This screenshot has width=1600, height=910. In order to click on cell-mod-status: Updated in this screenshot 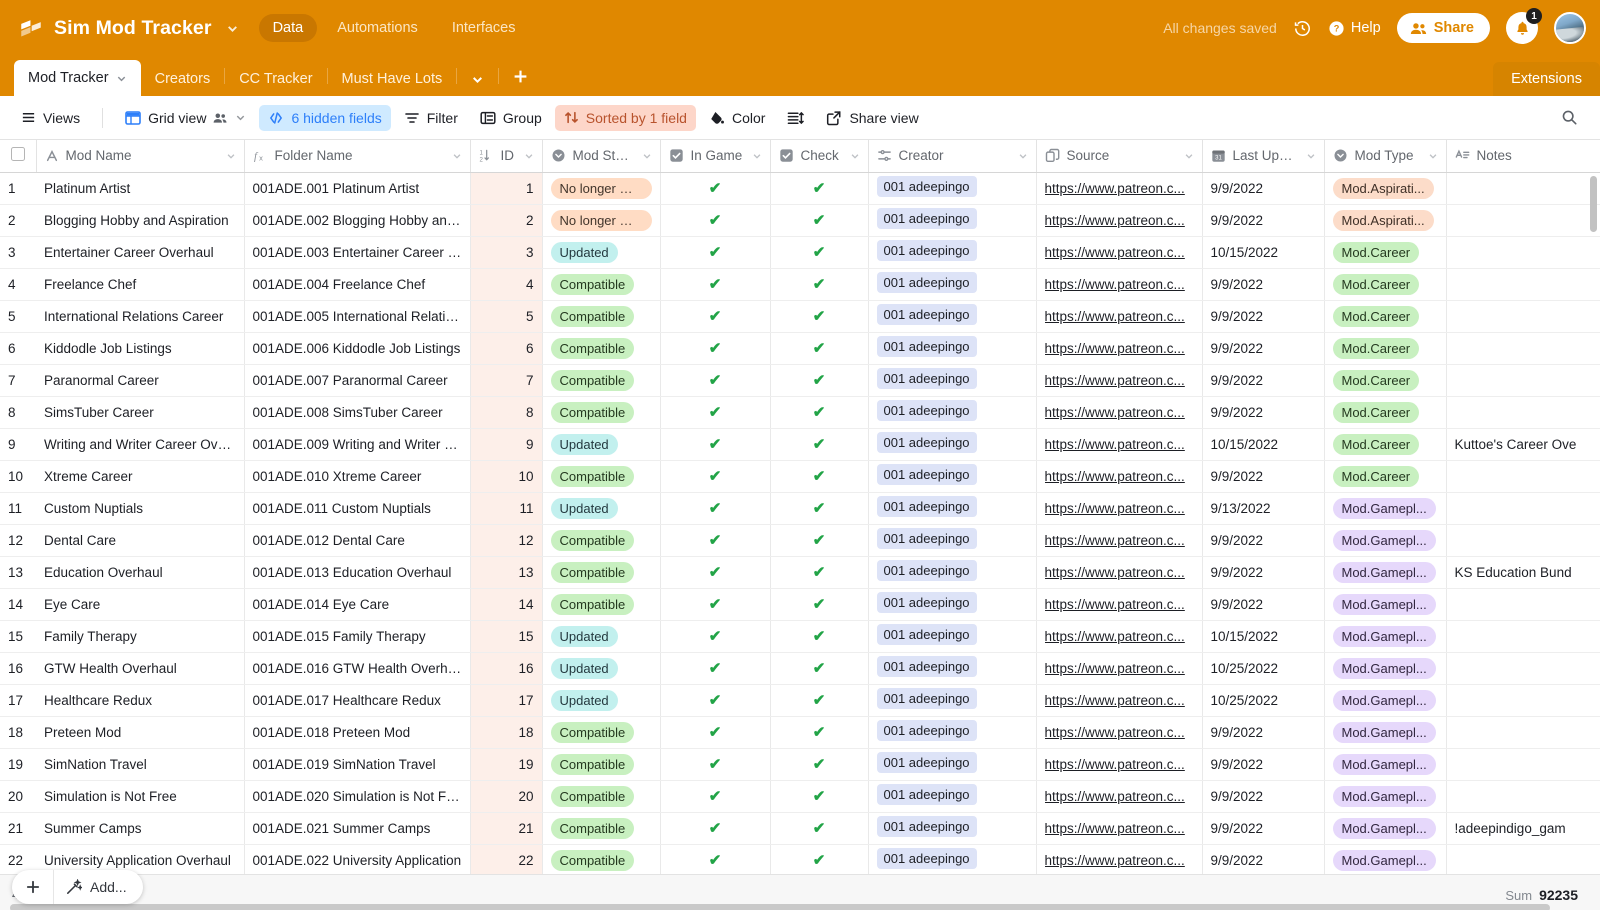, I will do `click(601, 700)`.